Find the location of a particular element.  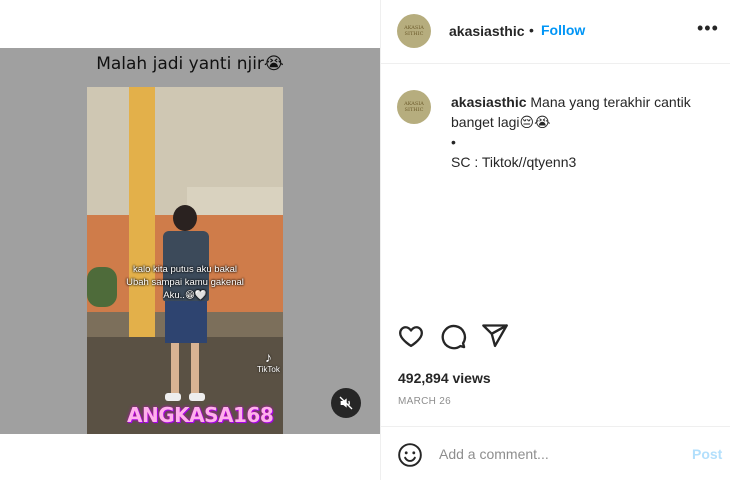

person-shorts is located at coordinates (186, 322).